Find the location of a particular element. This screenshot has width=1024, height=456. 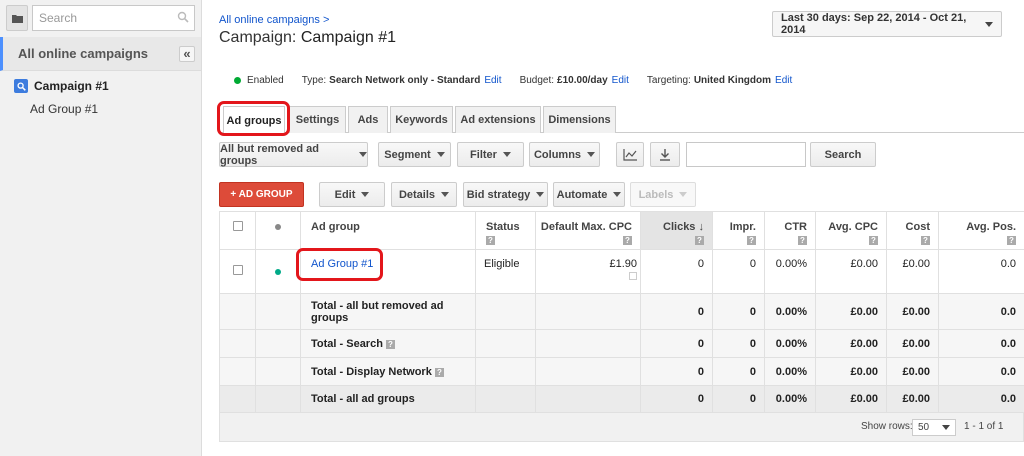

columns-dropdown: Columns is located at coordinates (564, 154).